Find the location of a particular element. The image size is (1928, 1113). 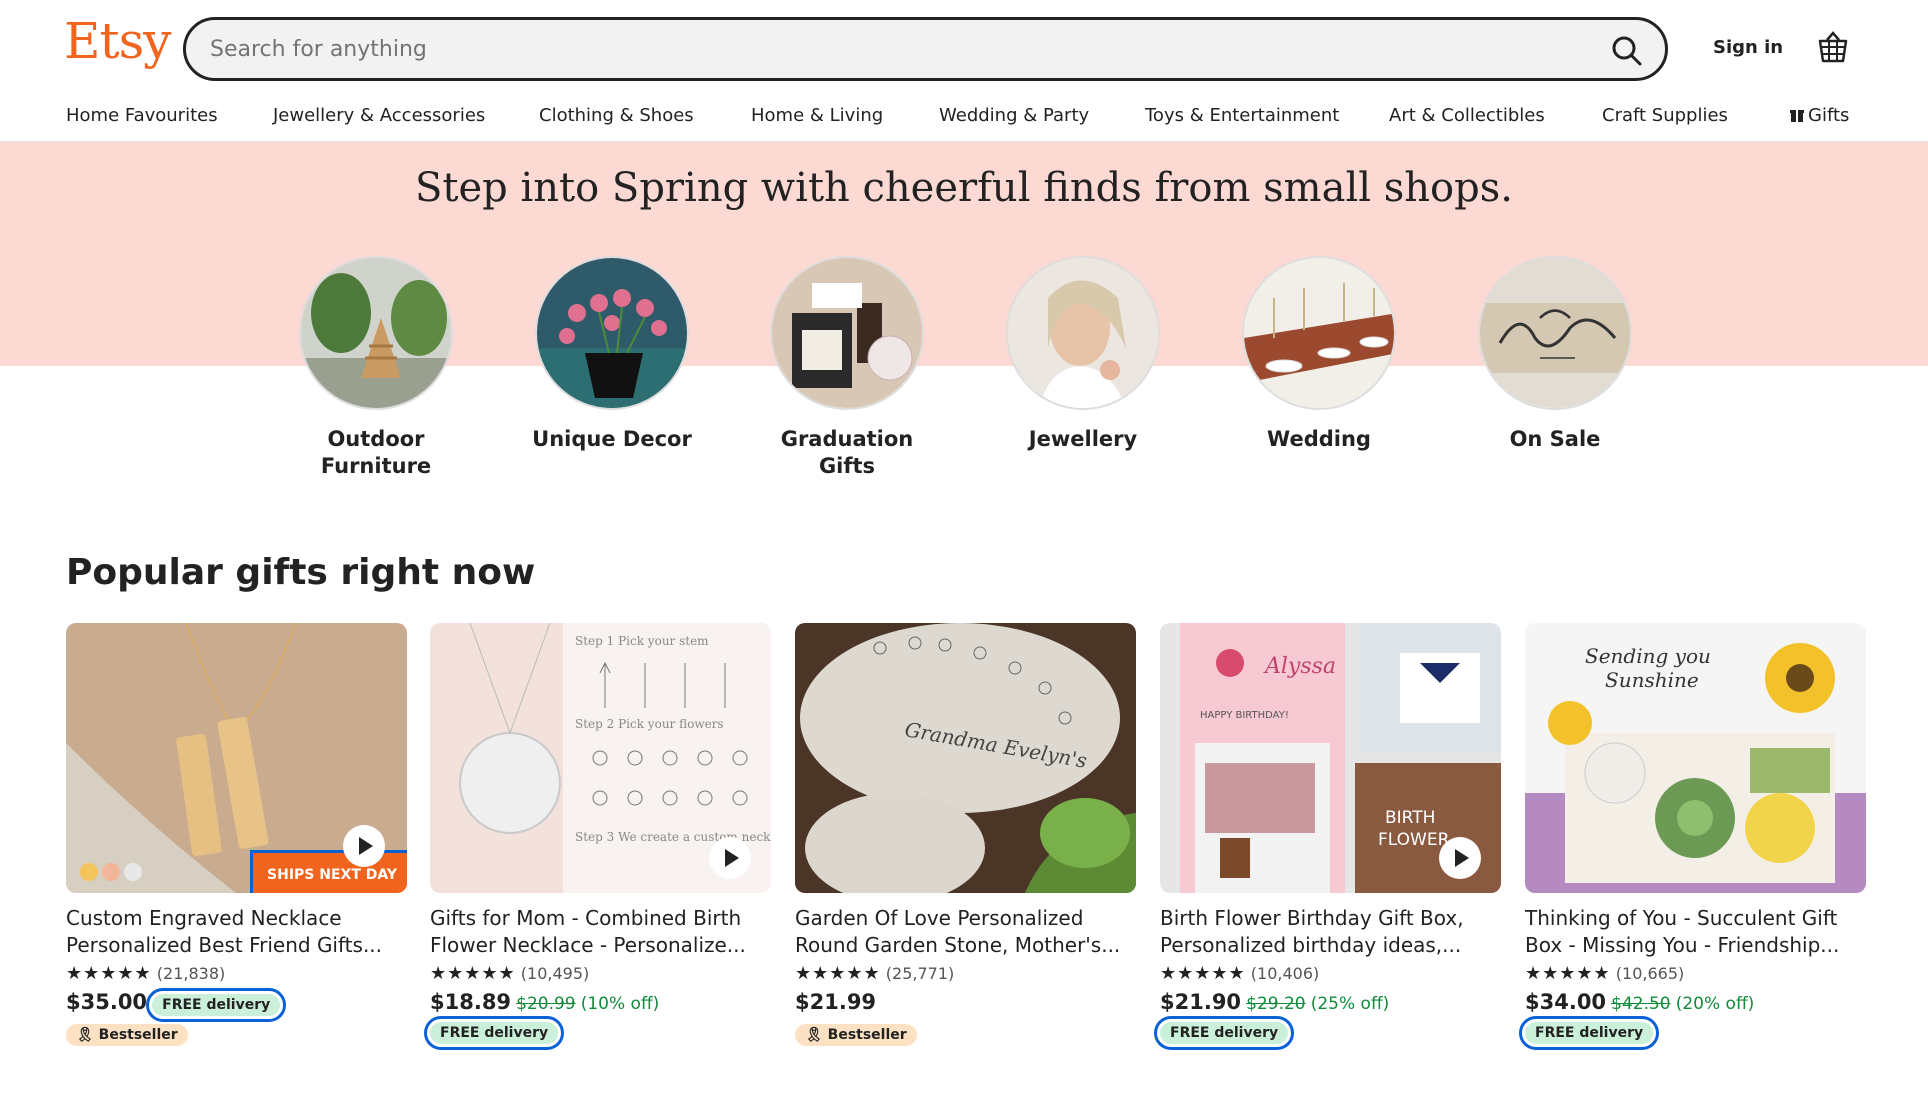

product-image: SHIPS NEXT DAY is located at coordinates (236, 758).